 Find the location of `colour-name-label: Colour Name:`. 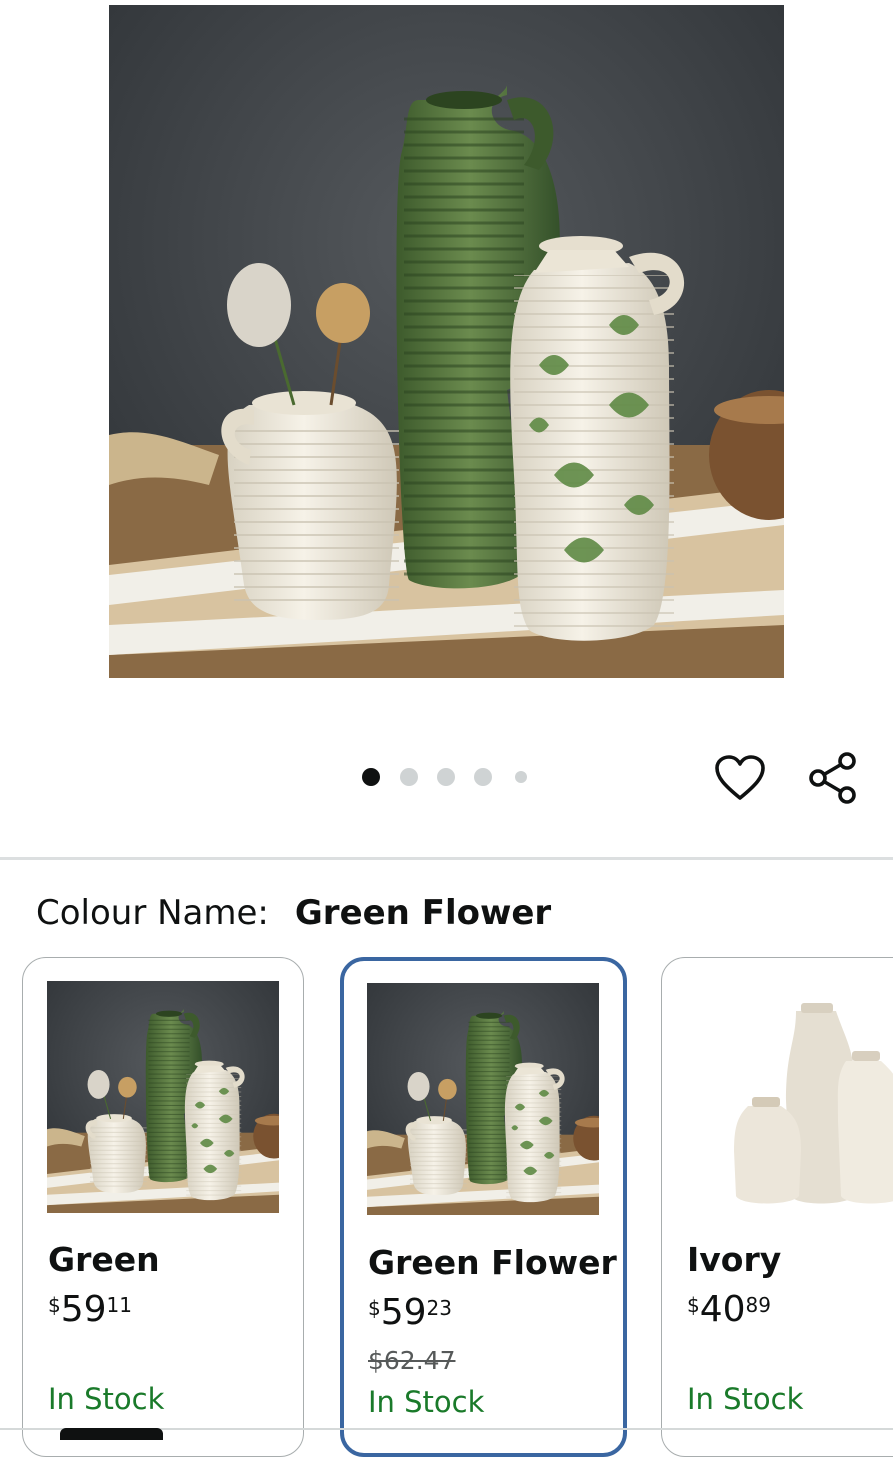

colour-name-label: Colour Name: is located at coordinates (152, 913).